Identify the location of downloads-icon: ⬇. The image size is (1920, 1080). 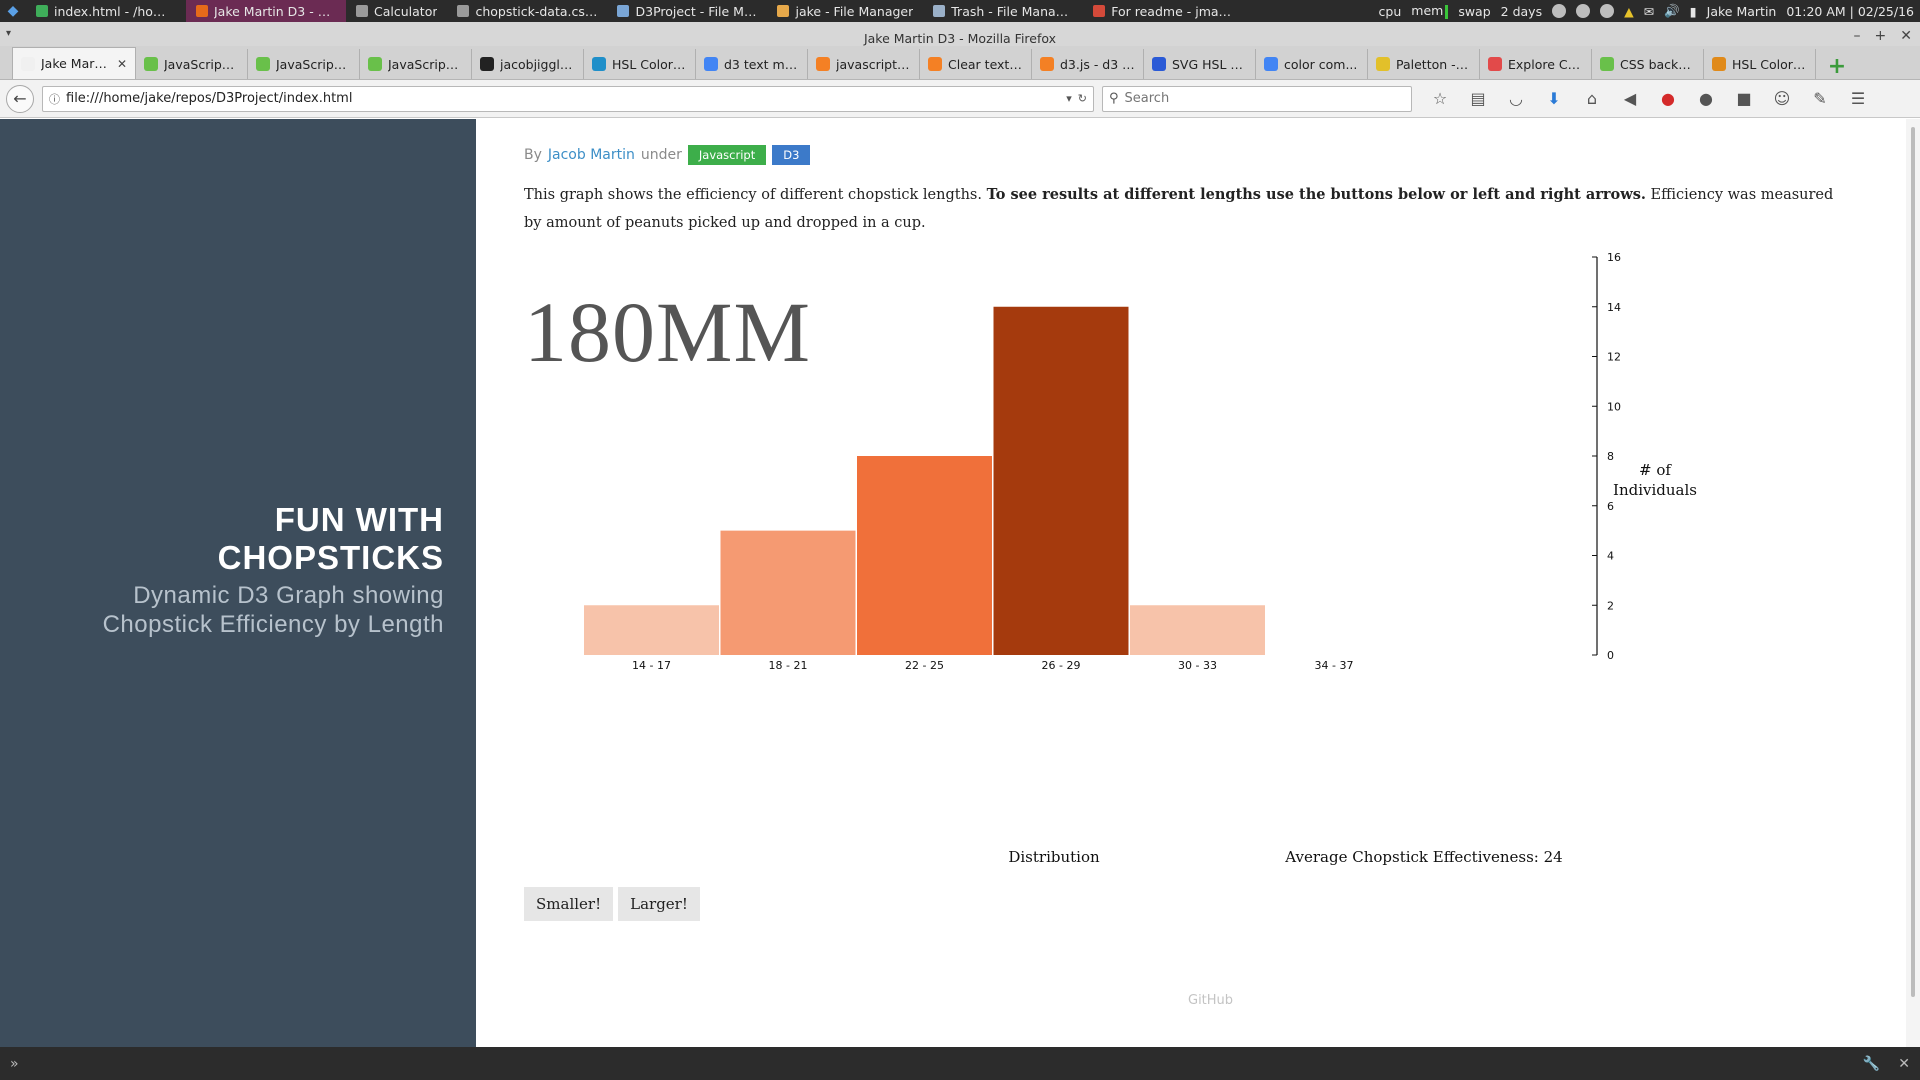
(1554, 98).